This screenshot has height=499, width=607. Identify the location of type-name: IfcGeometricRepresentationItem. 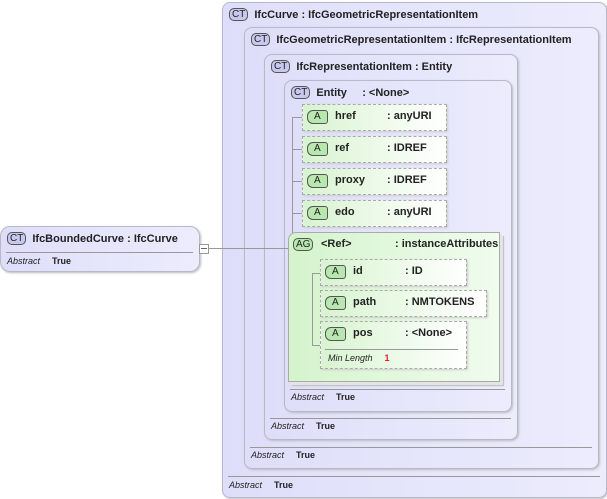
(361, 39).